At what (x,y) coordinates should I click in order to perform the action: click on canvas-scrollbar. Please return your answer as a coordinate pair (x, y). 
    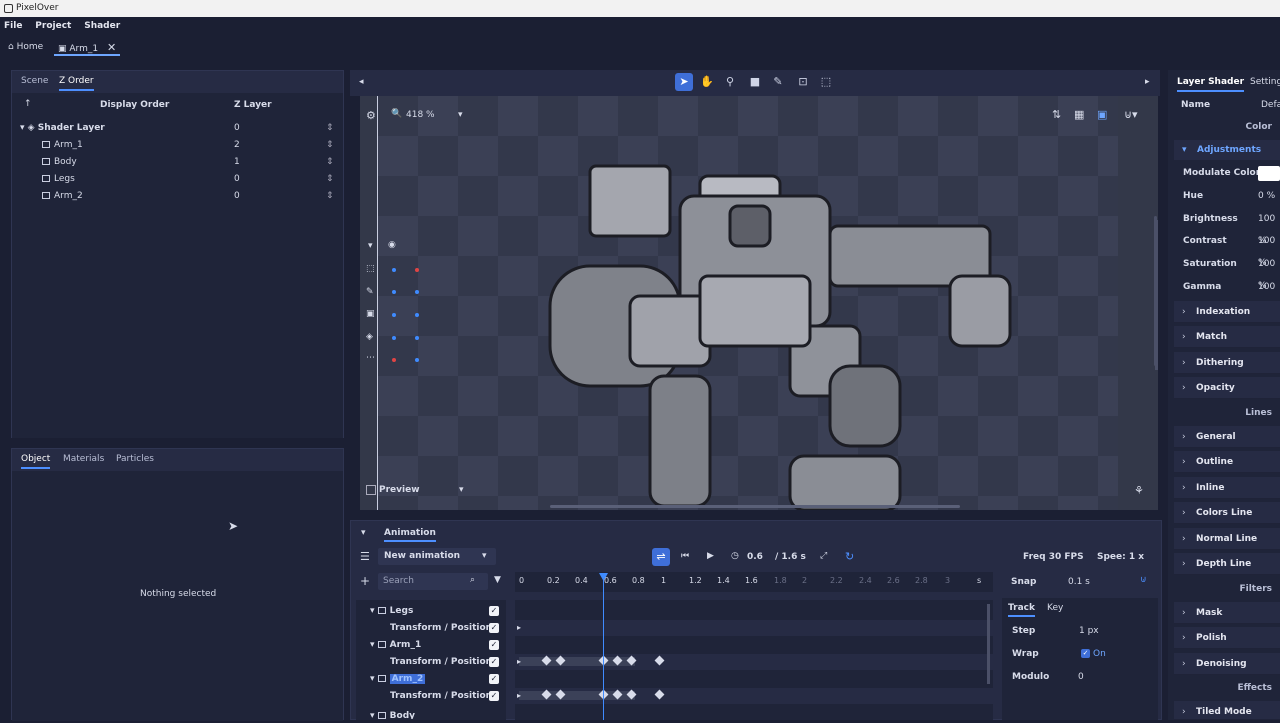
    Looking at the image, I should click on (755, 506).